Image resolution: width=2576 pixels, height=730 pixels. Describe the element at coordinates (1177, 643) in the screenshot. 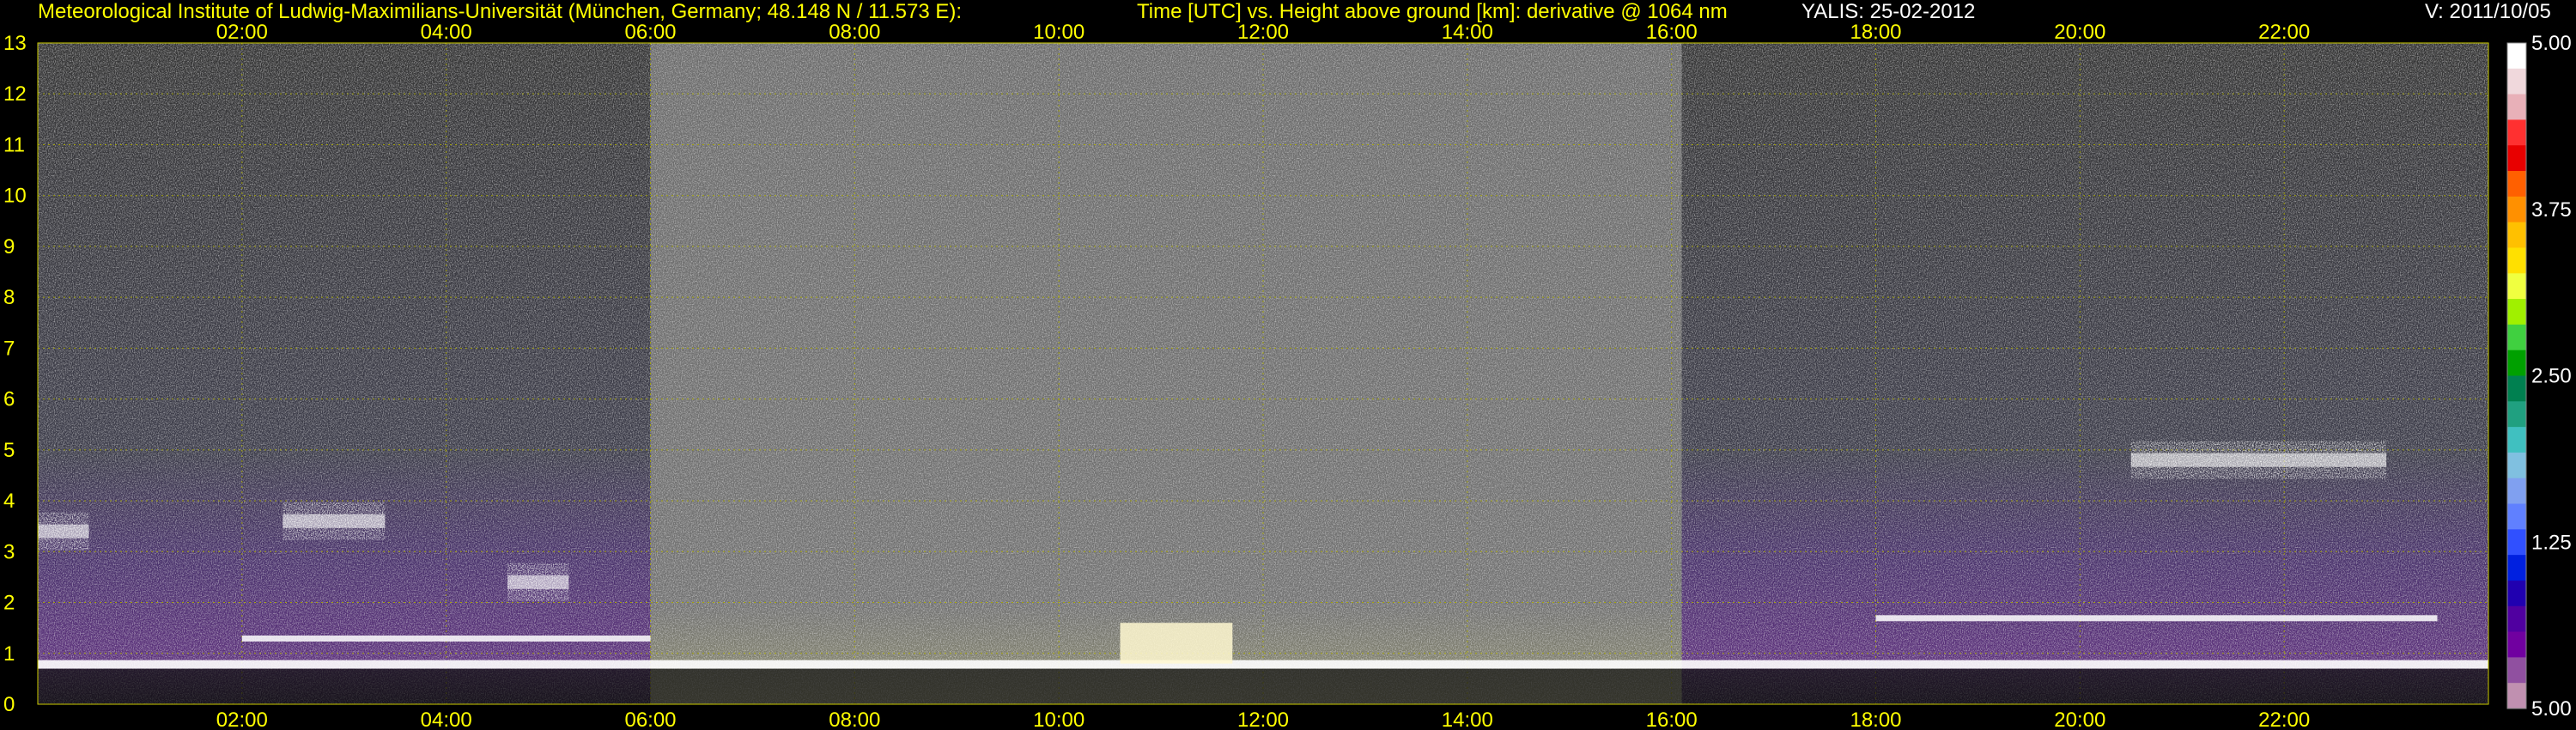

I see `midday-bright-signal` at that location.